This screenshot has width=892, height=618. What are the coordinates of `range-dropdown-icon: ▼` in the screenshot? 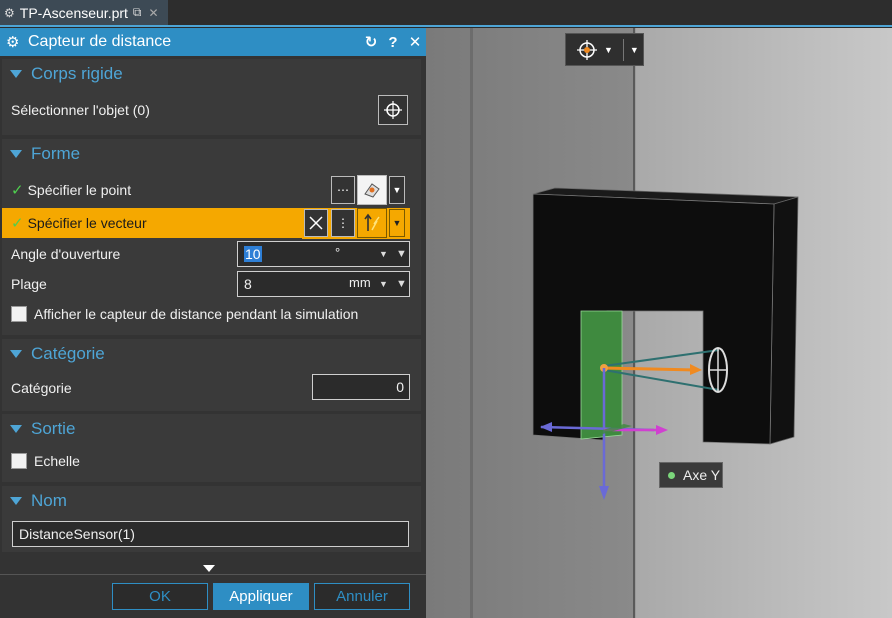 It's located at (401, 284).